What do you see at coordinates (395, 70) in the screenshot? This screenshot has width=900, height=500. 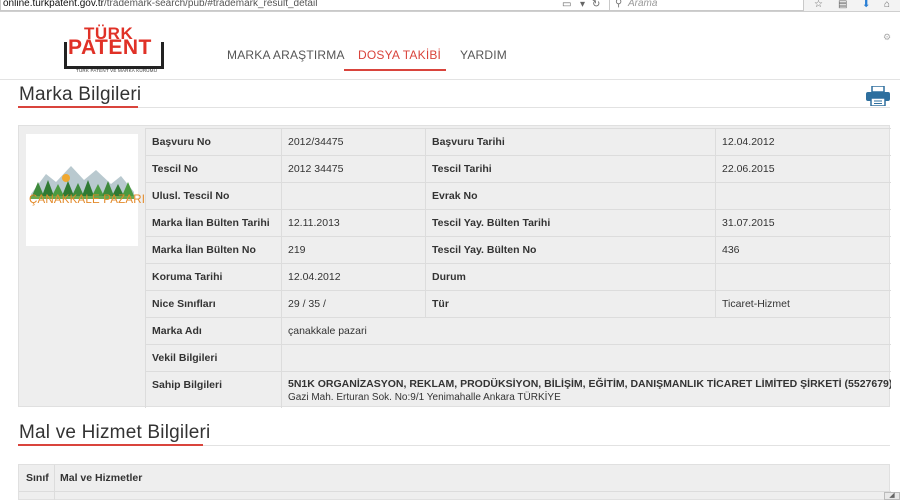 I see `active-nav-indicator` at bounding box center [395, 70].